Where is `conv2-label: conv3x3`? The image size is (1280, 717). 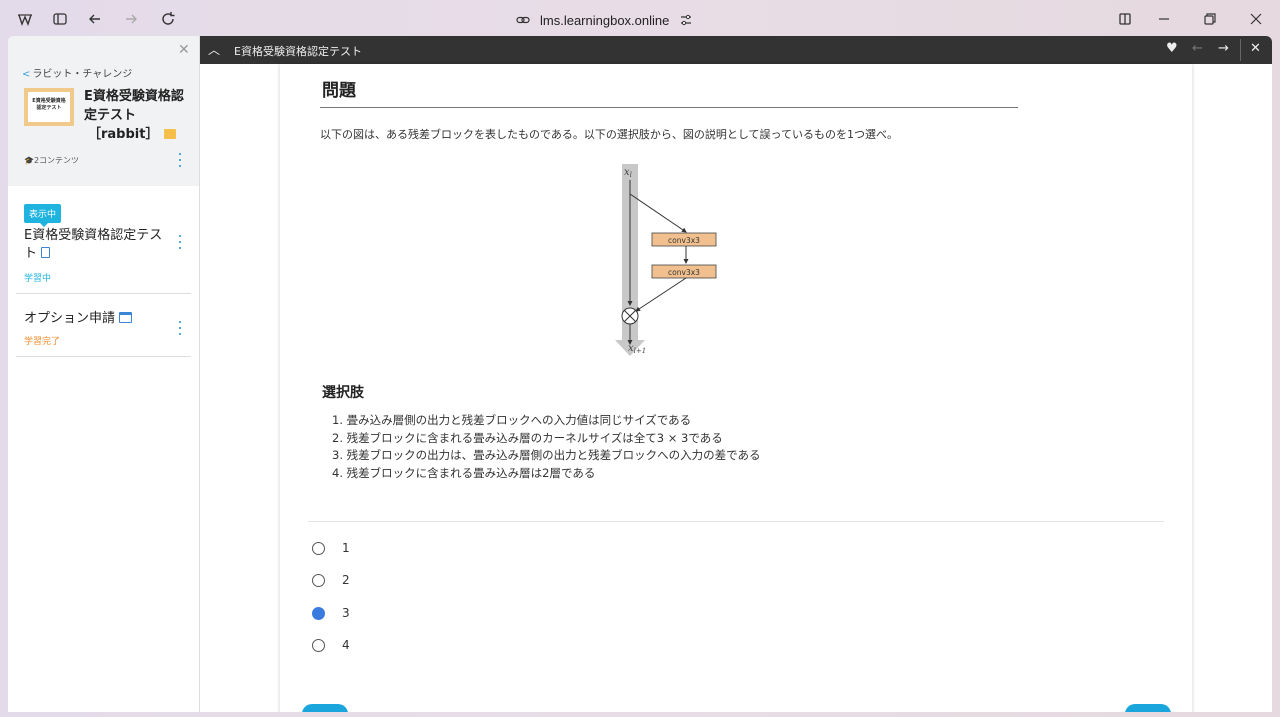 conv2-label: conv3x3 is located at coordinates (684, 272).